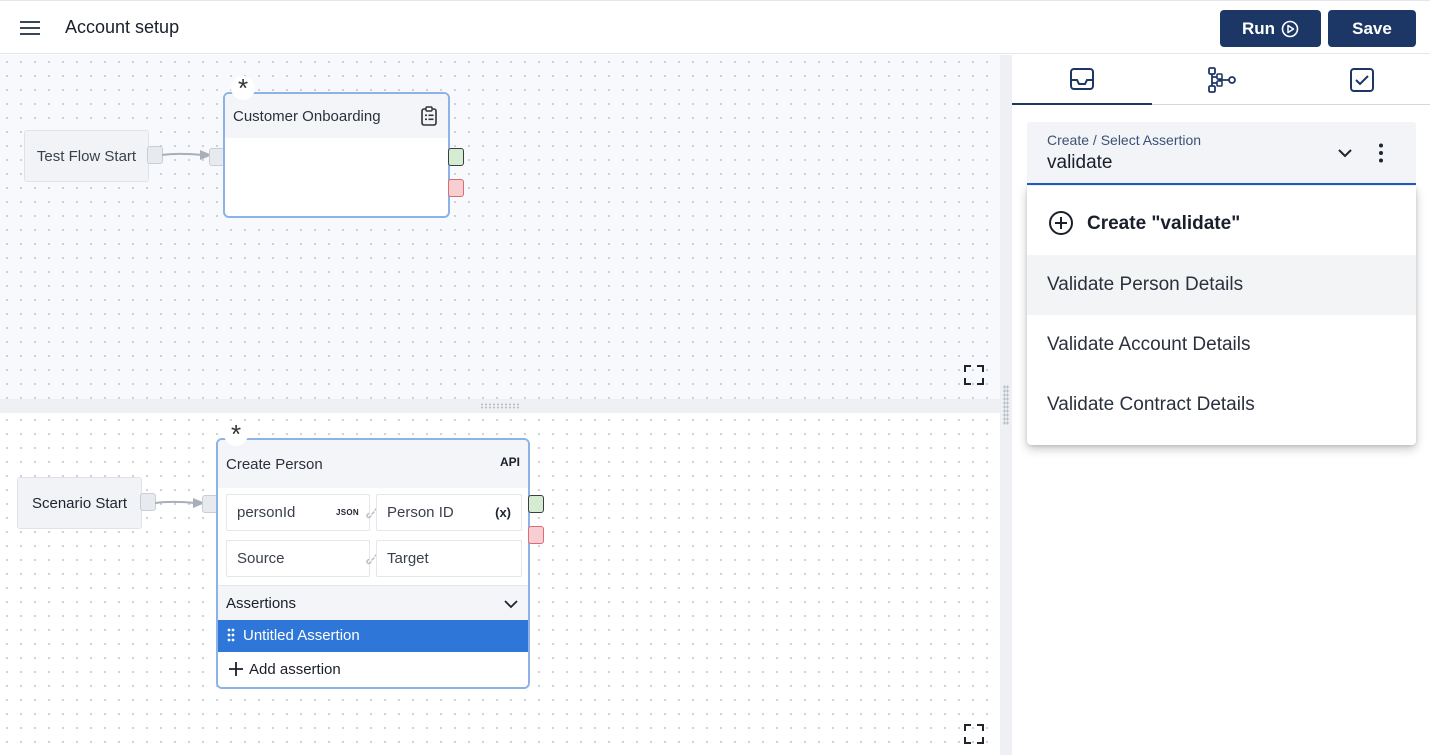 The image size is (1430, 755). I want to click on drag-handle-icon, so click(231, 636).